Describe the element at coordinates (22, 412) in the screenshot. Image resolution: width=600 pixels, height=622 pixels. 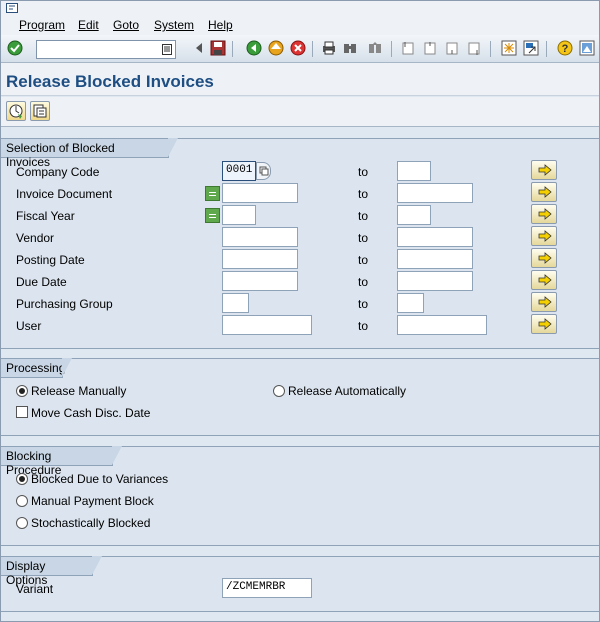
I see `move-cash-disc-checkbox` at that location.